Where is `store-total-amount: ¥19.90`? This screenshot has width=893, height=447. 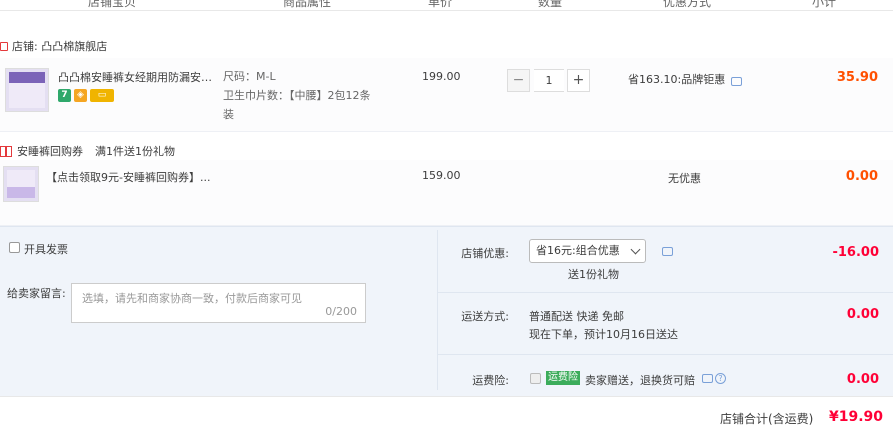
store-total-amount: ¥19.90 is located at coordinates (856, 417).